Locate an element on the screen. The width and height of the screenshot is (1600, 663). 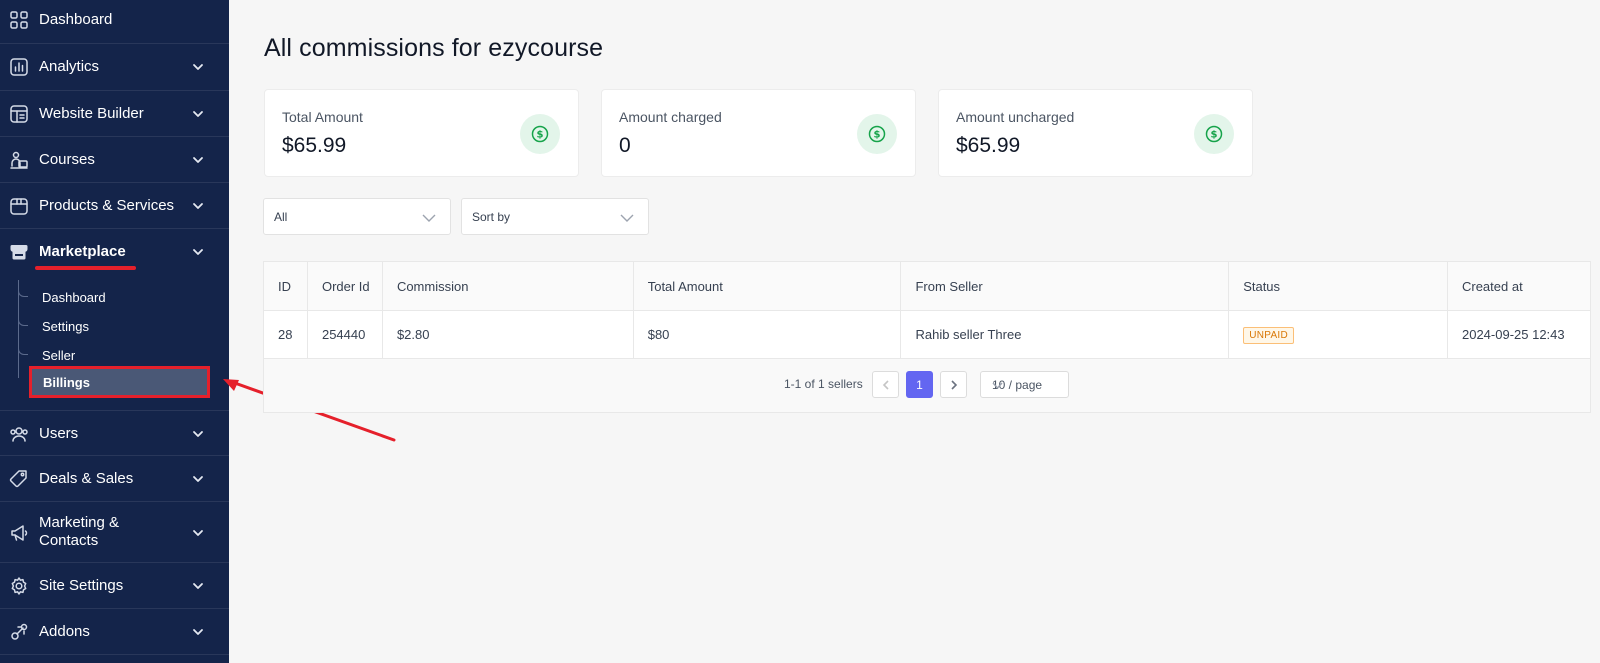
submenu-item-label: Settings is located at coordinates (65, 326).